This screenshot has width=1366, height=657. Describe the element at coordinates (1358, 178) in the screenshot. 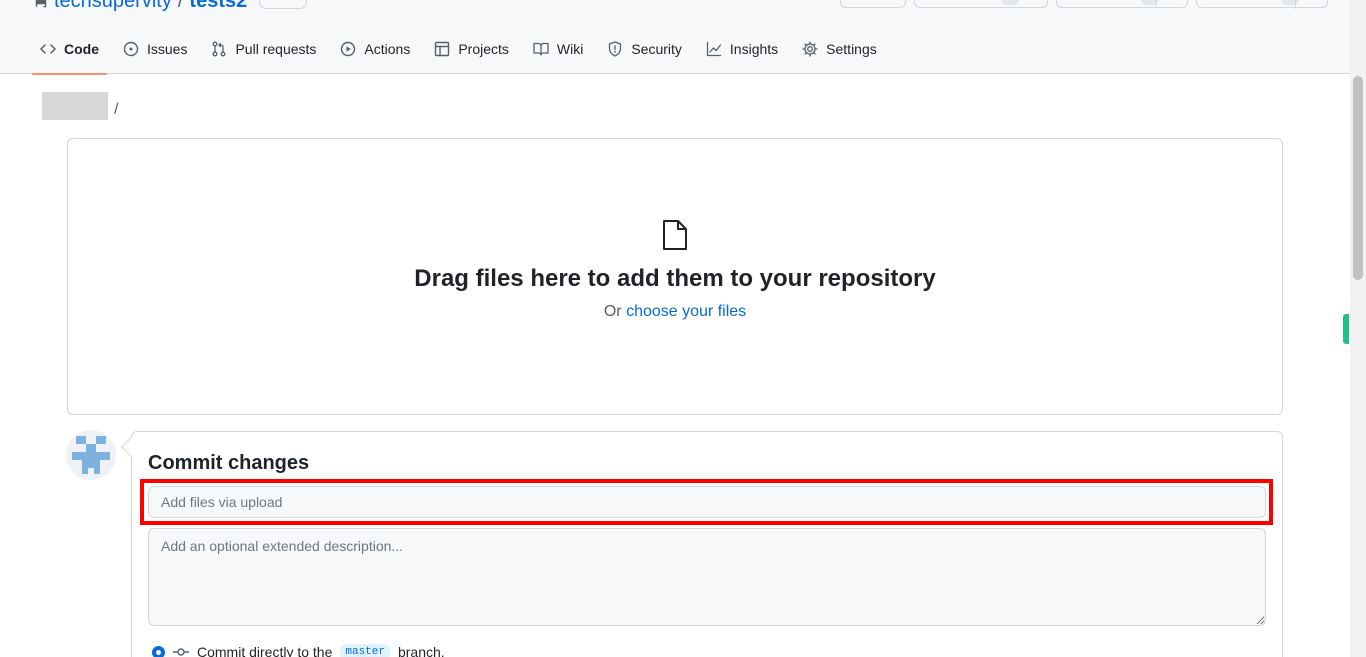

I see `scrollbar-thumb` at that location.